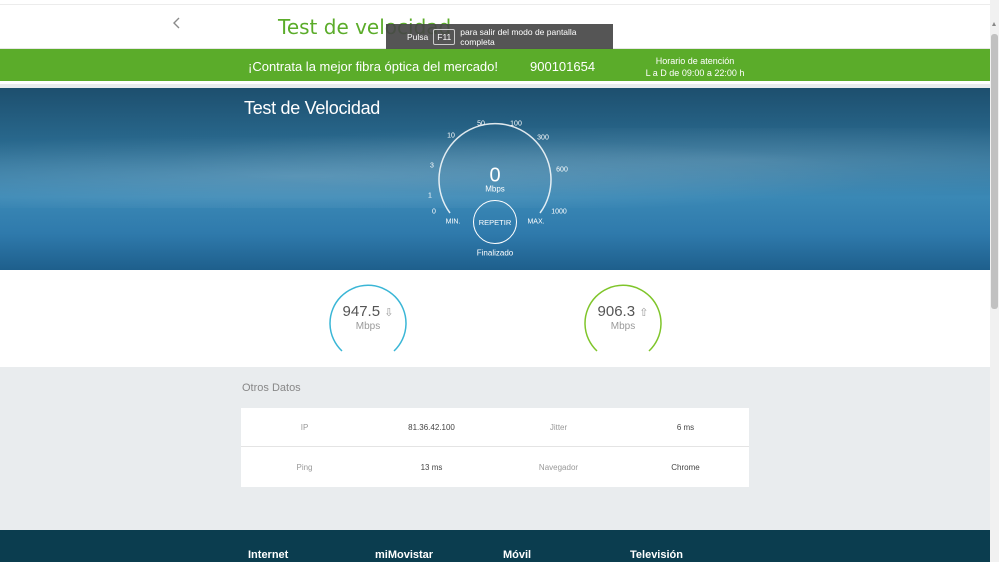 The width and height of the screenshot is (999, 562). I want to click on download-value: 947.5, so click(361, 311).